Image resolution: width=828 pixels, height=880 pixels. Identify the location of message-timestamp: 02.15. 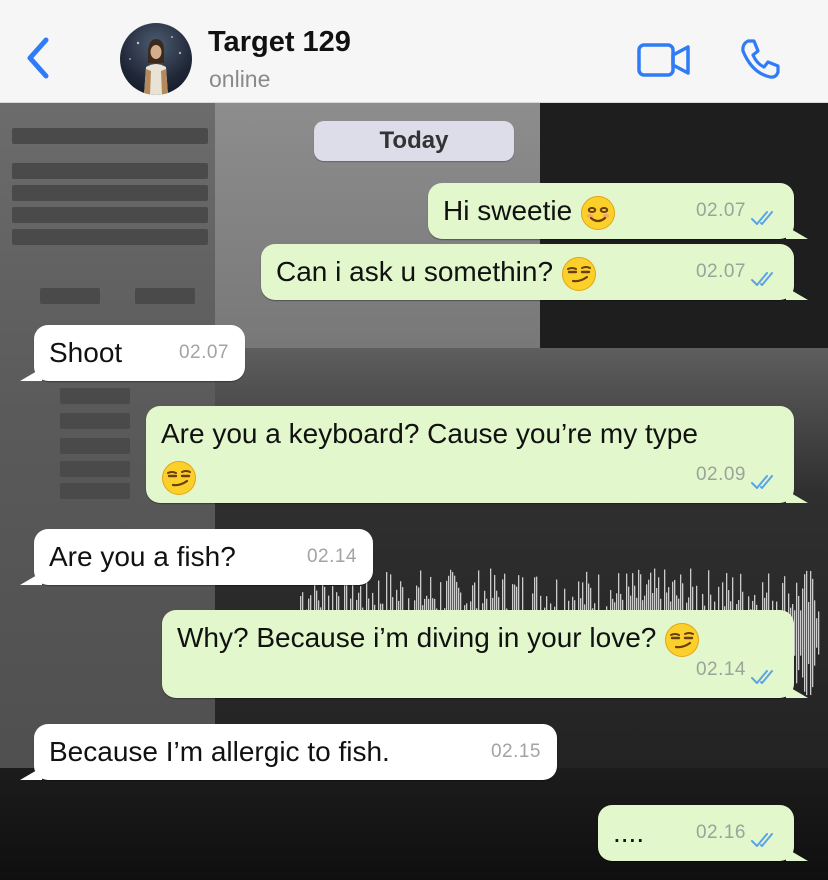
(515, 751).